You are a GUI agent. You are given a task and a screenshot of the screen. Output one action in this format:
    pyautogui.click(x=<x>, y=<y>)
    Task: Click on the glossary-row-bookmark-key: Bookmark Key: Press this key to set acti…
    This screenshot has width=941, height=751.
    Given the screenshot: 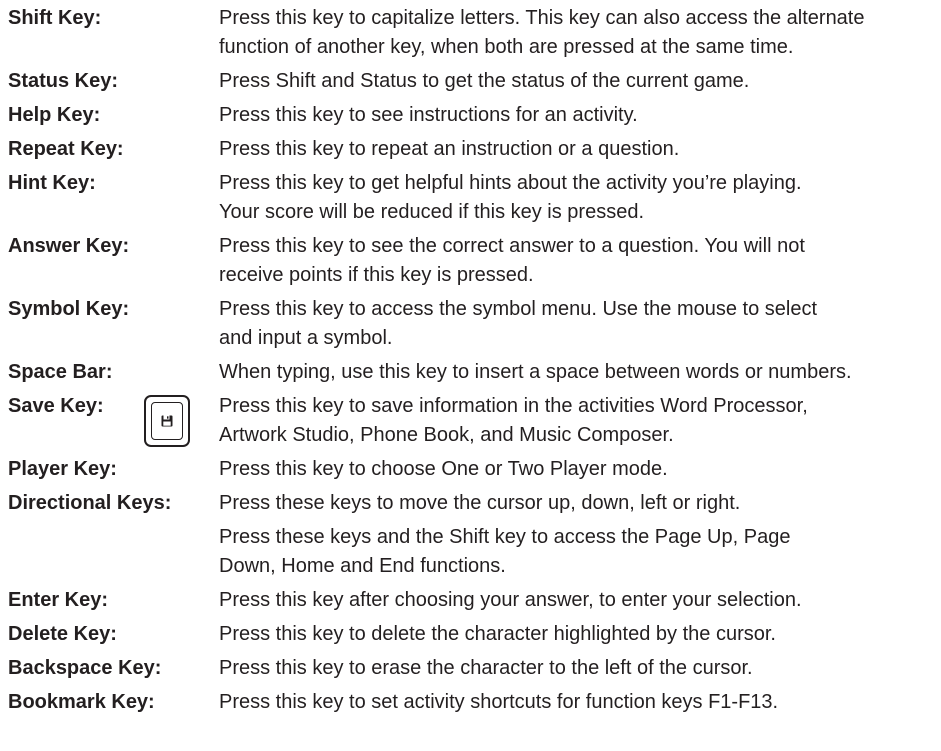 What is the action you would take?
    pyautogui.click(x=473, y=702)
    